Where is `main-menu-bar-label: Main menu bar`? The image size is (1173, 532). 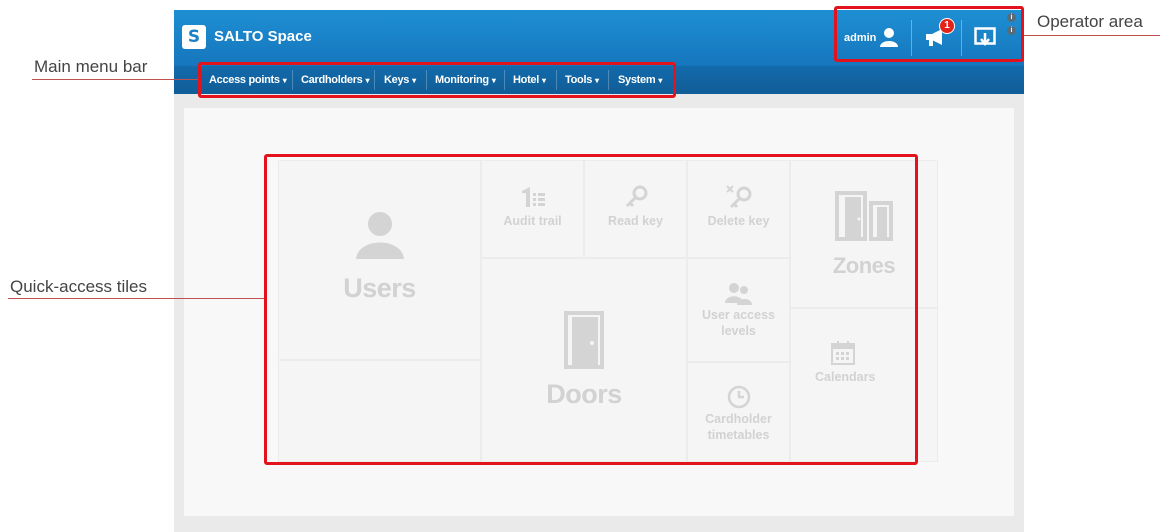
main-menu-bar-label: Main menu bar is located at coordinates (91, 66).